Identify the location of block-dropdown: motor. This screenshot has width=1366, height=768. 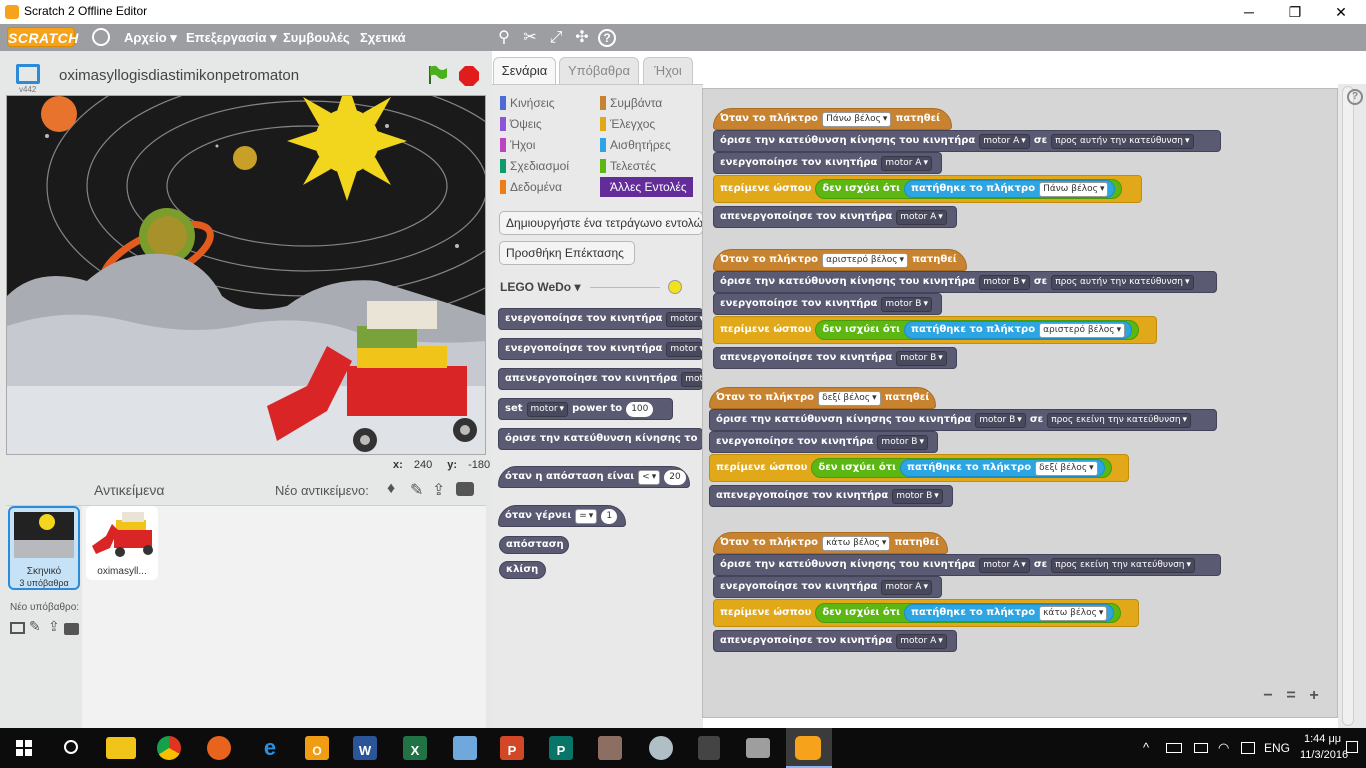
(547, 409).